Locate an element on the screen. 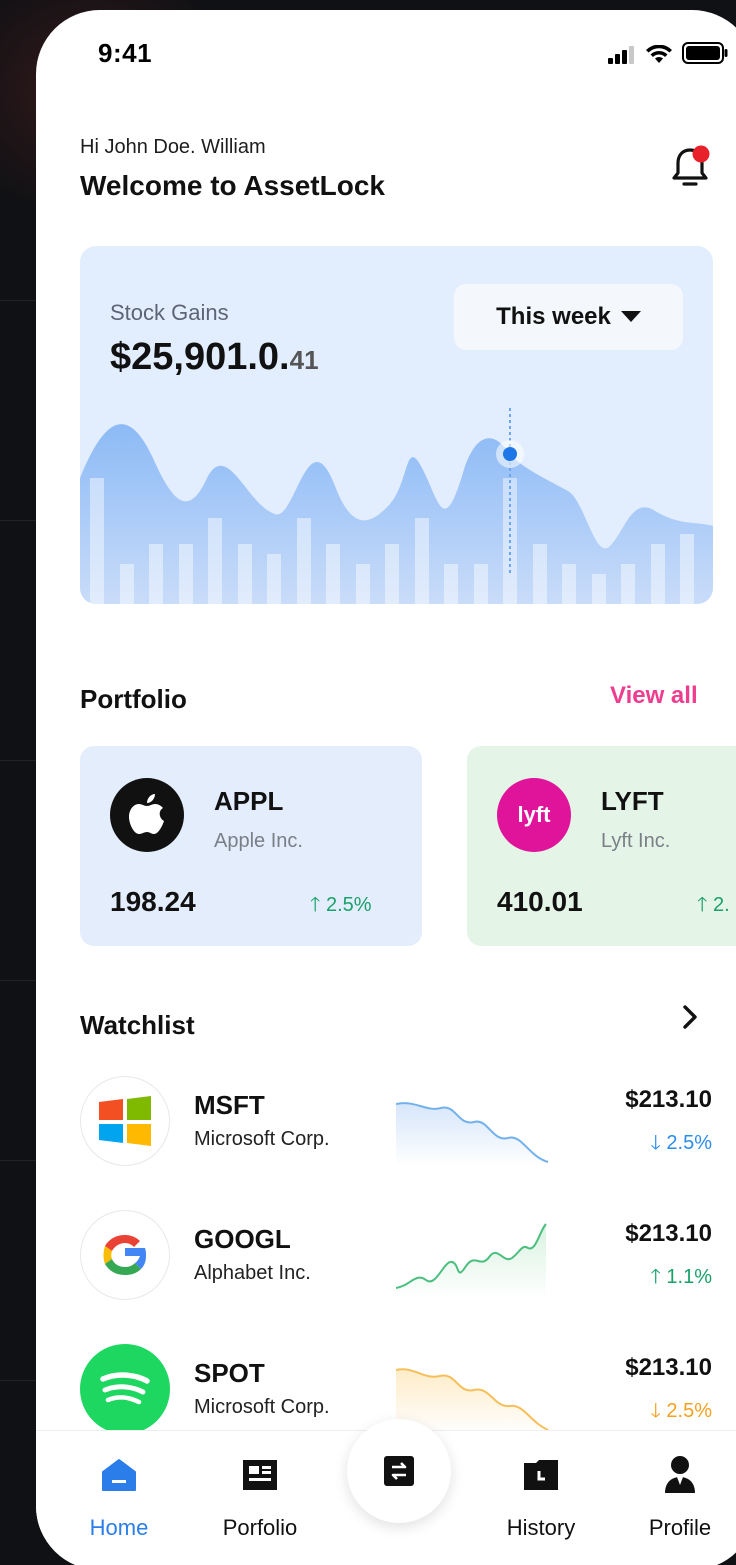 This screenshot has height=1565, width=736. microsoft-logo-icon is located at coordinates (125, 1121).